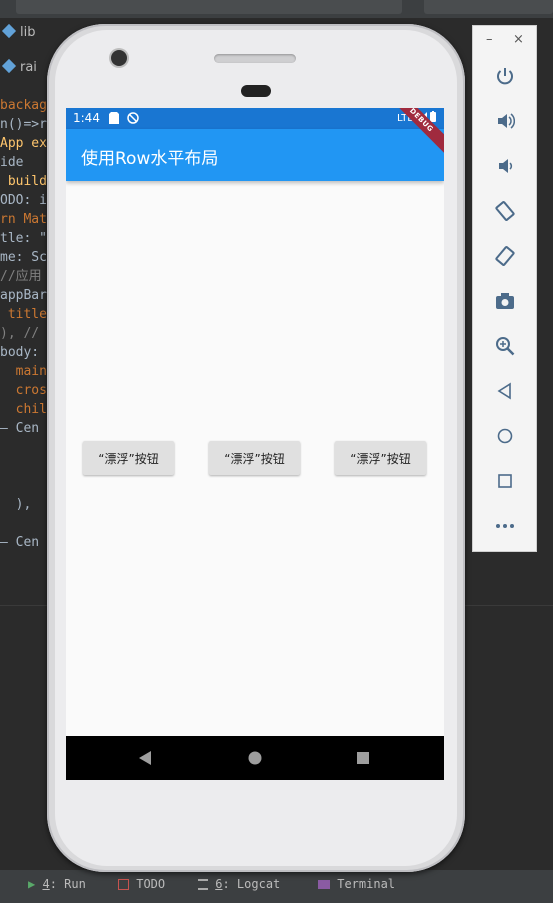 The height and width of the screenshot is (903, 553). I want to click on terminal-tool-label: Terminal, so click(366, 884).